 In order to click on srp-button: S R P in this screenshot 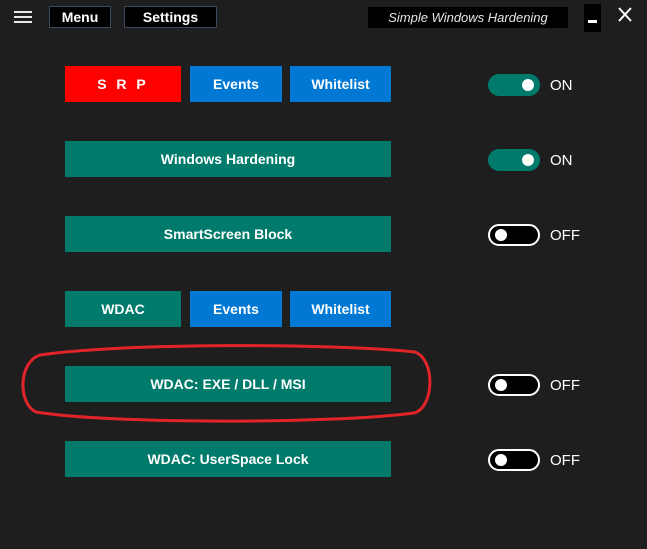, I will do `click(123, 84)`.